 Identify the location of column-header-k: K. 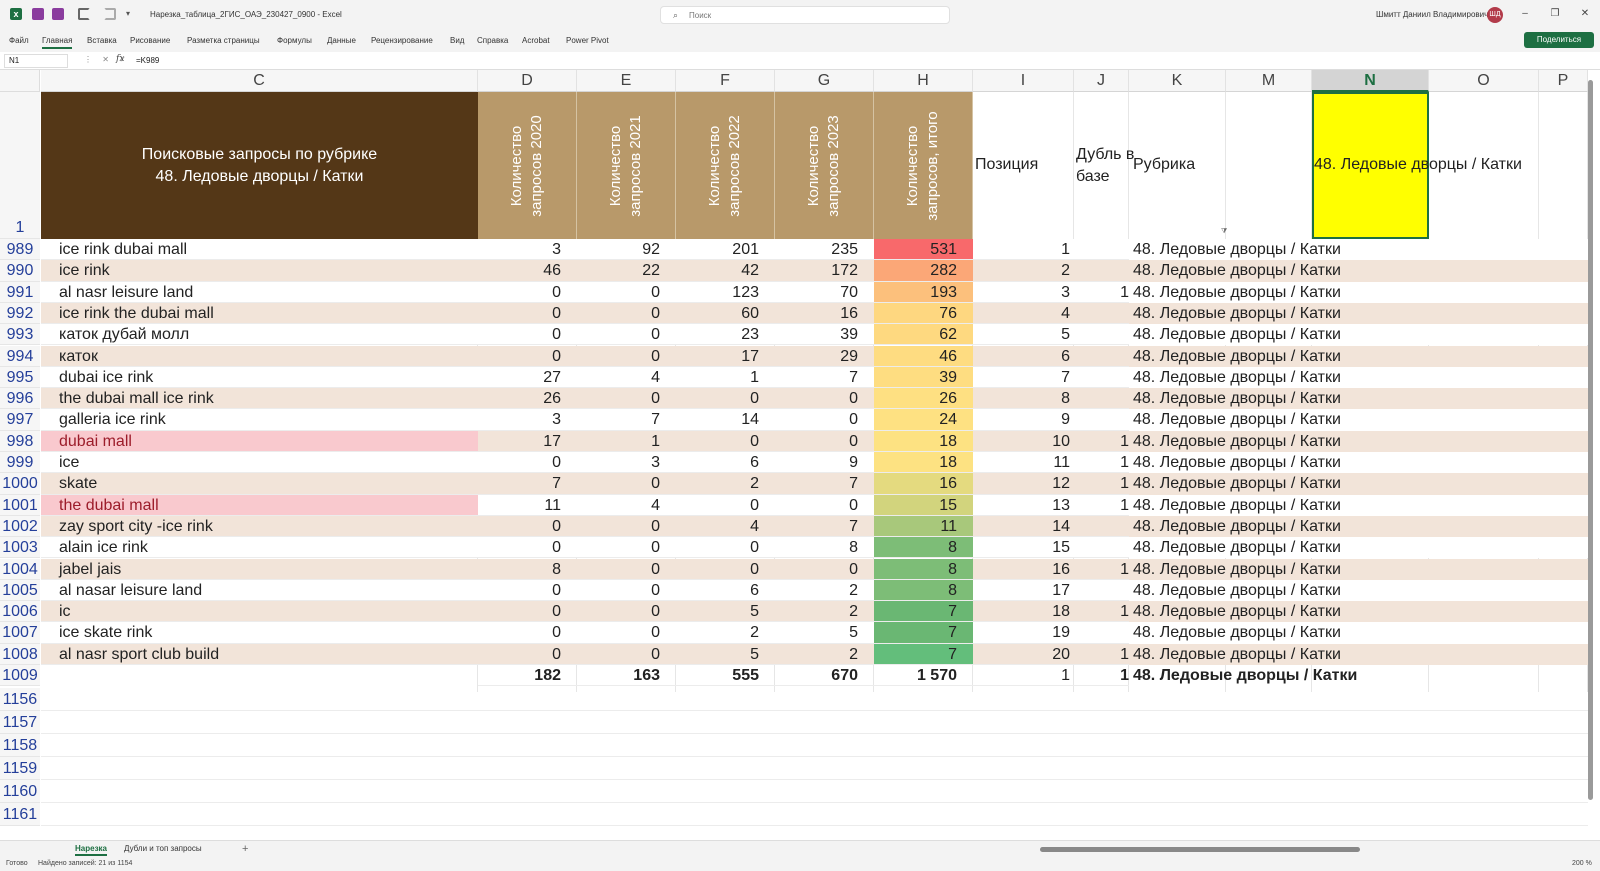
(1177, 81).